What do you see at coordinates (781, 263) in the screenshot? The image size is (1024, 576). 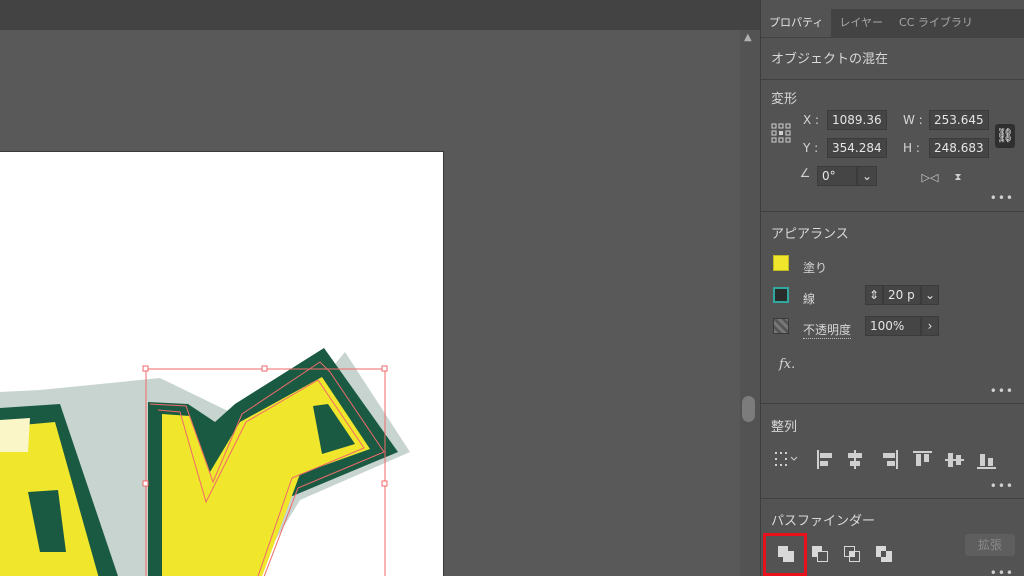 I see `fill-swatch` at bounding box center [781, 263].